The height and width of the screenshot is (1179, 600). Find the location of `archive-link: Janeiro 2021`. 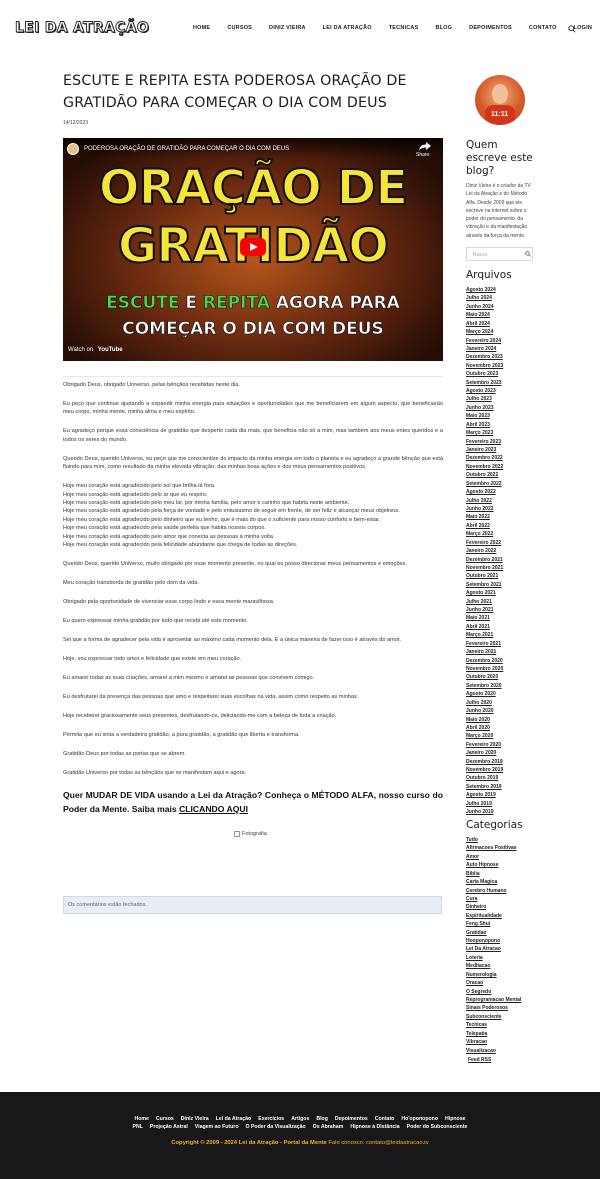

archive-link: Janeiro 2021 is located at coordinates (501, 652).